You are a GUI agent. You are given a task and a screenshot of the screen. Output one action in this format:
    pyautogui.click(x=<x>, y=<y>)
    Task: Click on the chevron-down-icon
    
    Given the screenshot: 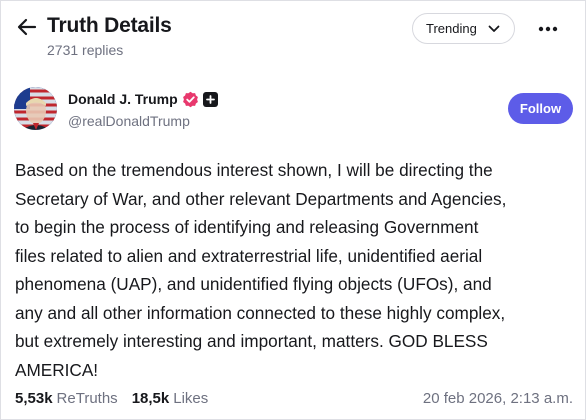 What is the action you would take?
    pyautogui.click(x=494, y=29)
    